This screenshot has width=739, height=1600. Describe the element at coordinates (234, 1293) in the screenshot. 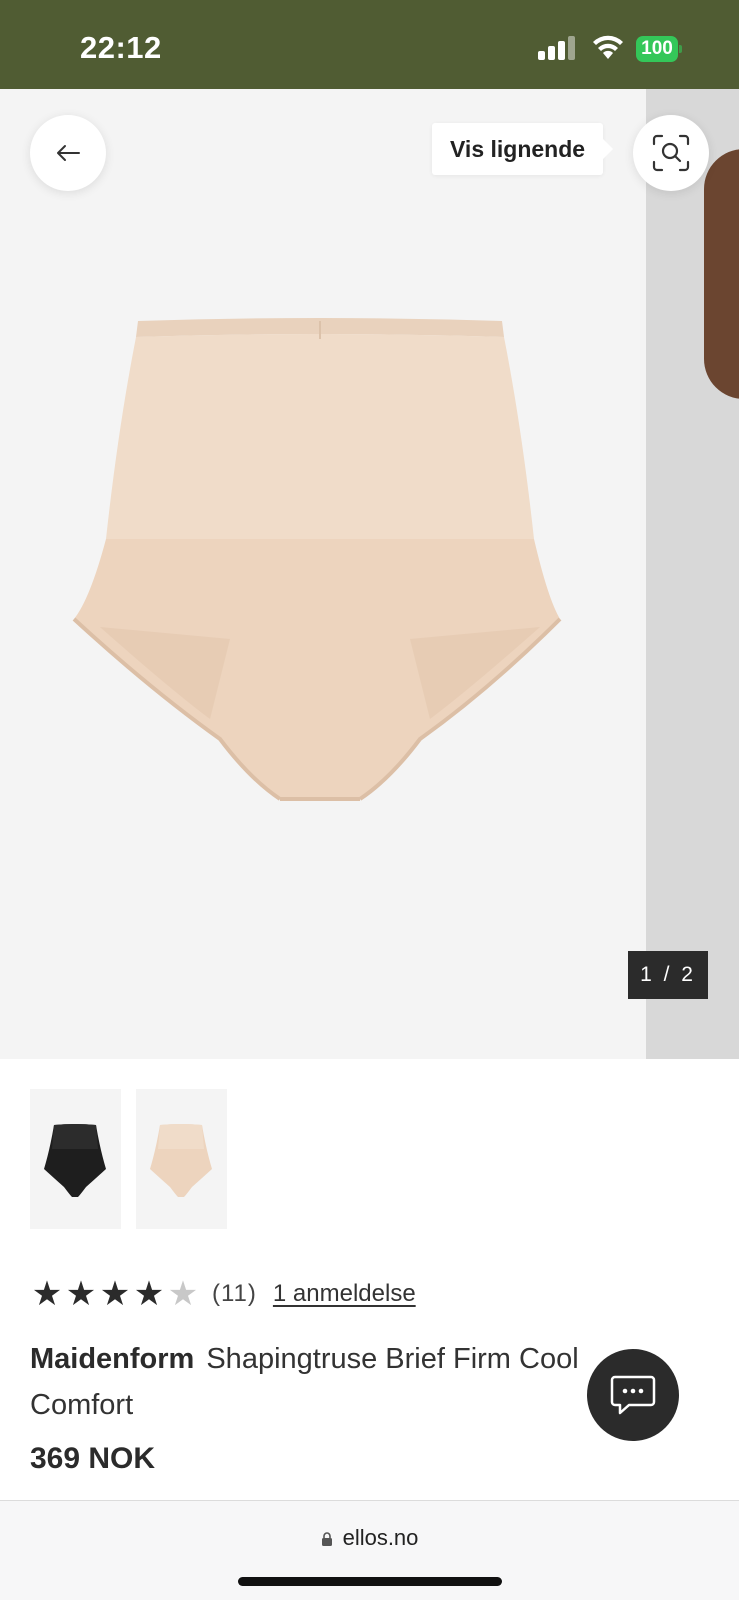

I see `rating-count: (11)` at that location.